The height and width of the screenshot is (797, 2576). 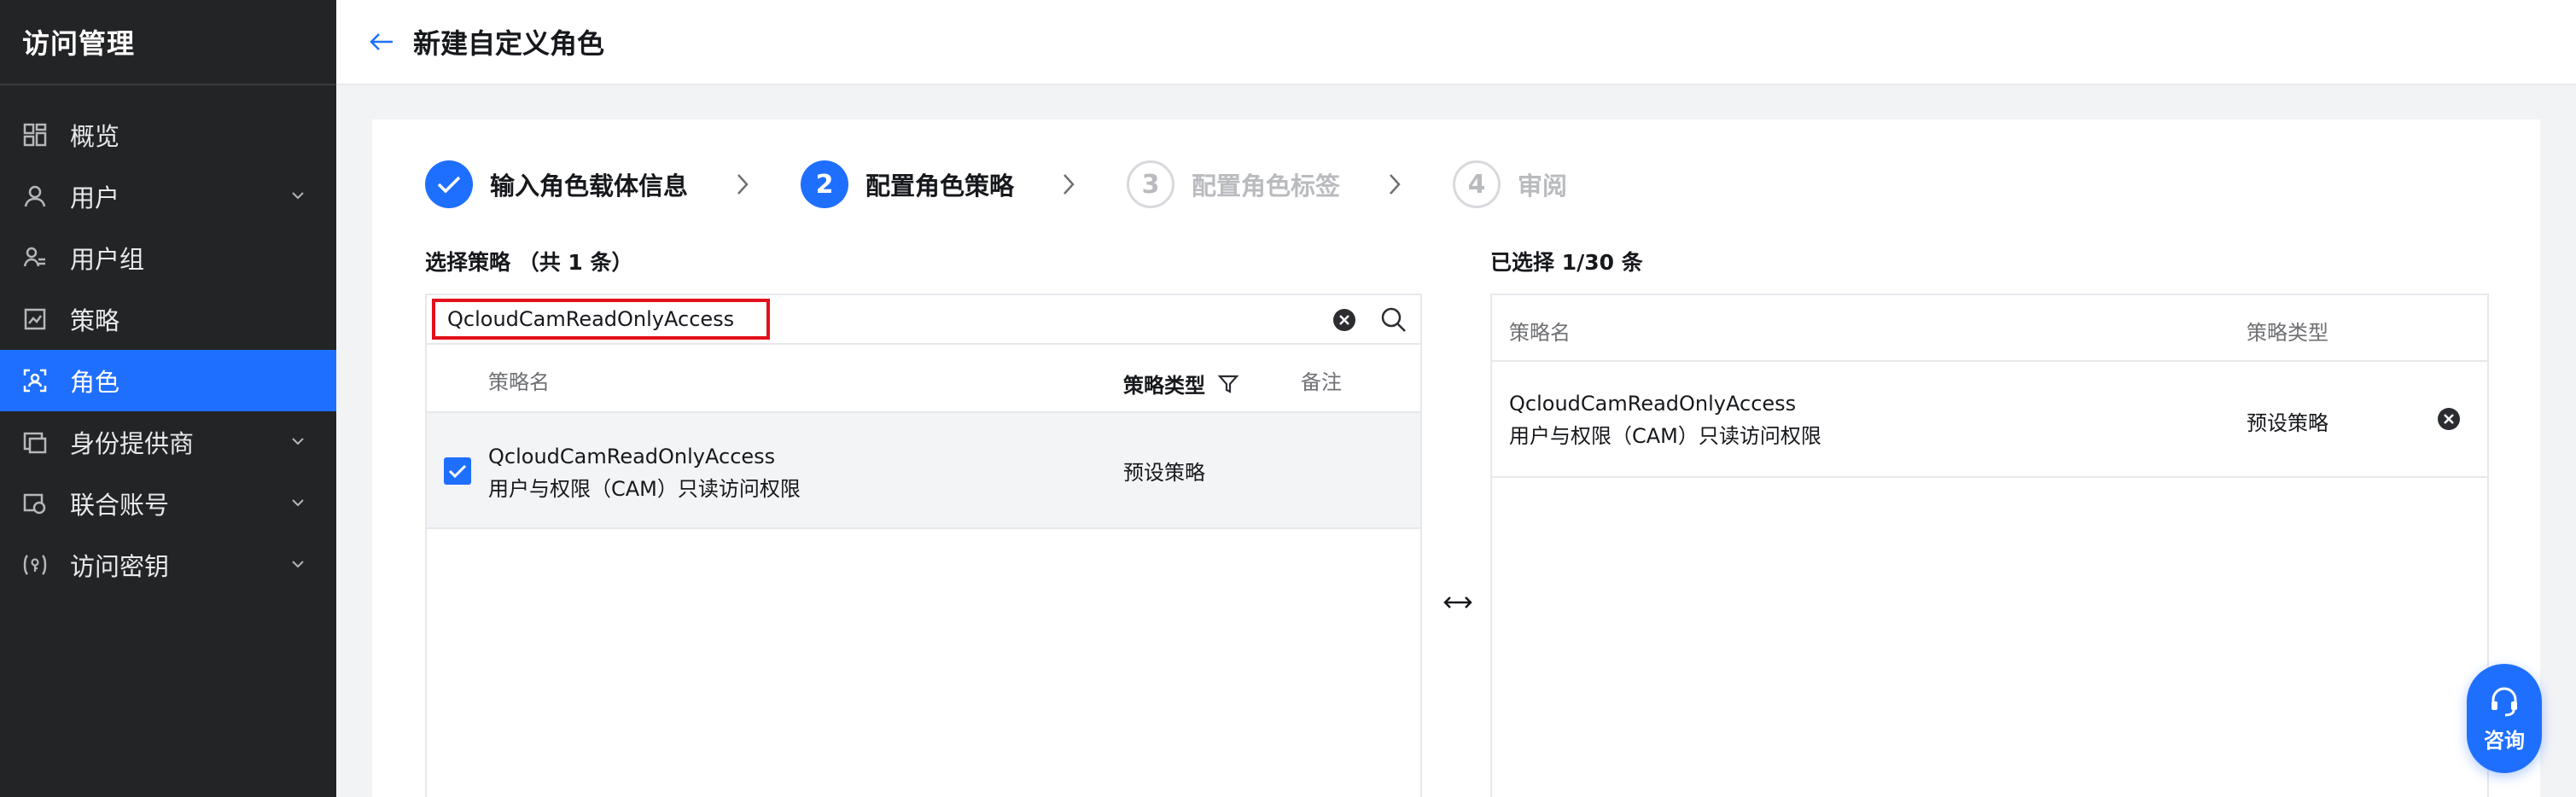 What do you see at coordinates (35, 196) in the screenshot?
I see `user-icon` at bounding box center [35, 196].